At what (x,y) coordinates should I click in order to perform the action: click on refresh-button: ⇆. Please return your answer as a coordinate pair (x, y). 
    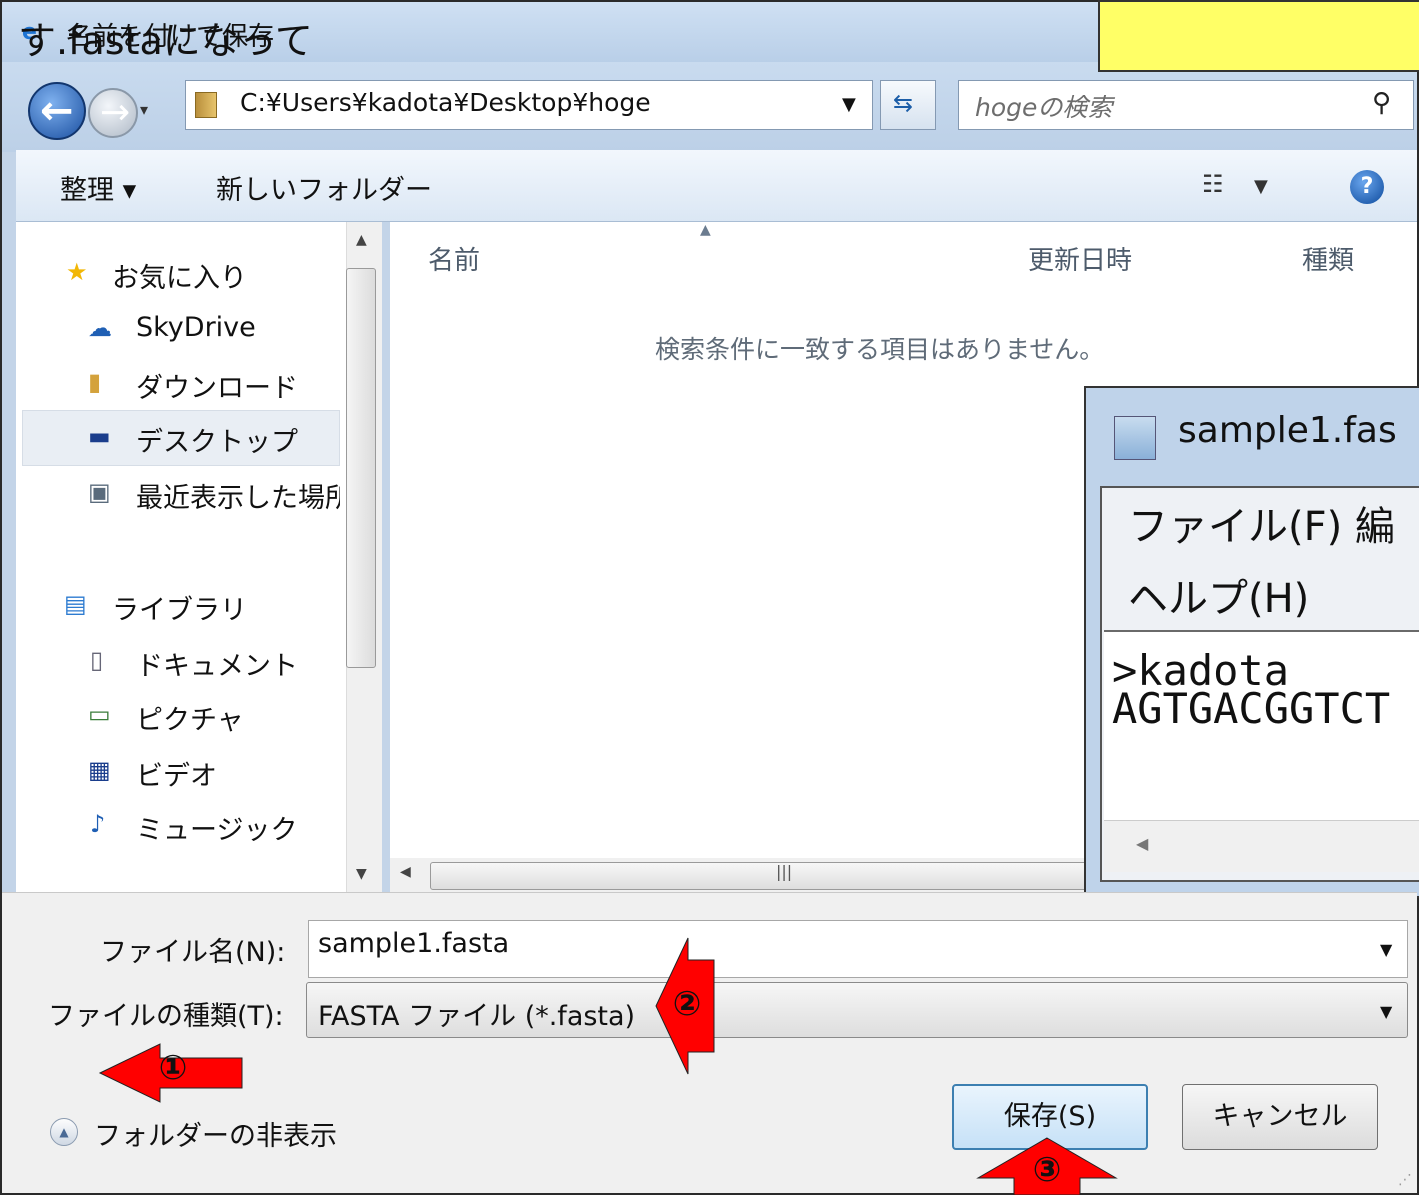
    Looking at the image, I should click on (908, 105).